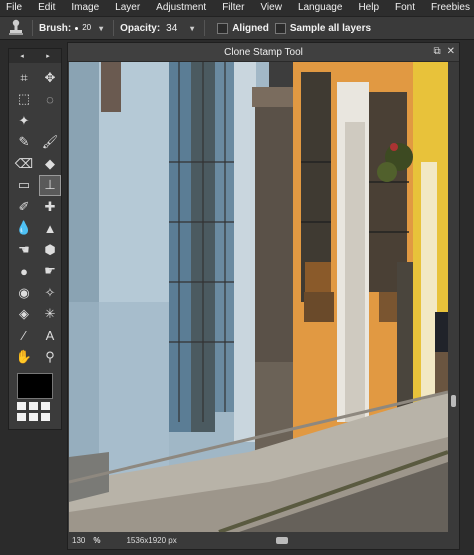 The width and height of the screenshot is (474, 555). I want to click on brush-icon: 🖌, so click(50, 142).